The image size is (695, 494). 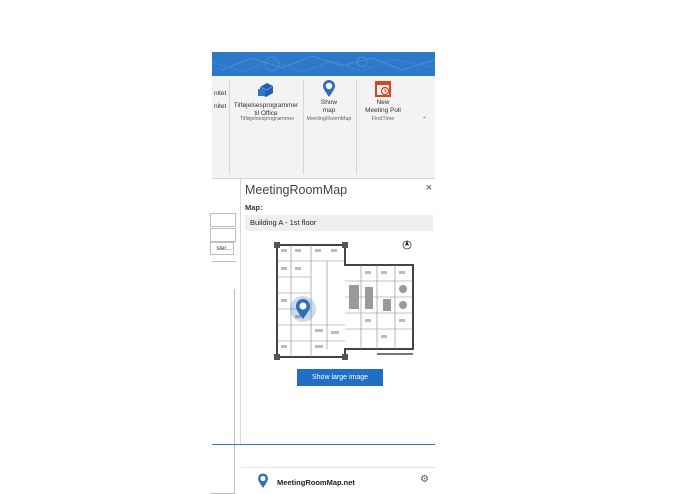 I want to click on floor-plan-image, so click(x=345, y=301).